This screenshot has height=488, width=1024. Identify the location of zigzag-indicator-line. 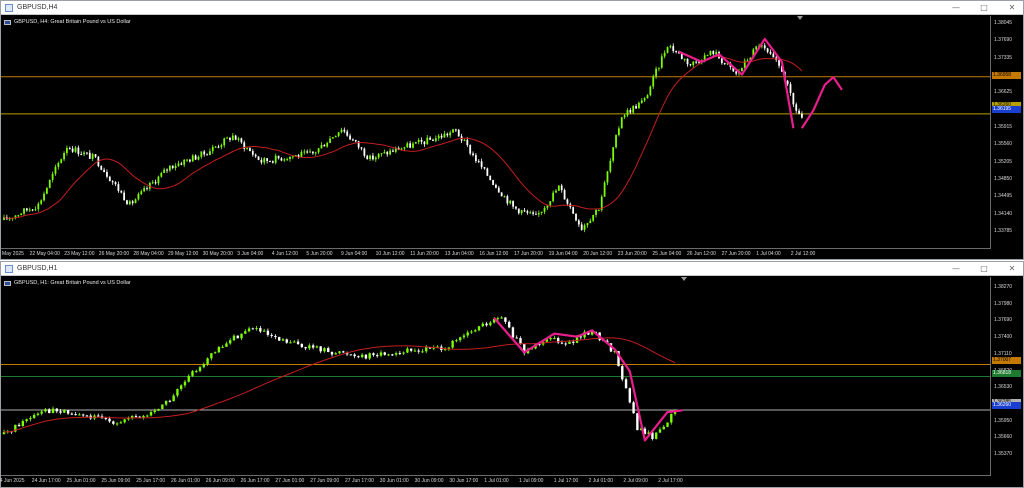
(736, 83).